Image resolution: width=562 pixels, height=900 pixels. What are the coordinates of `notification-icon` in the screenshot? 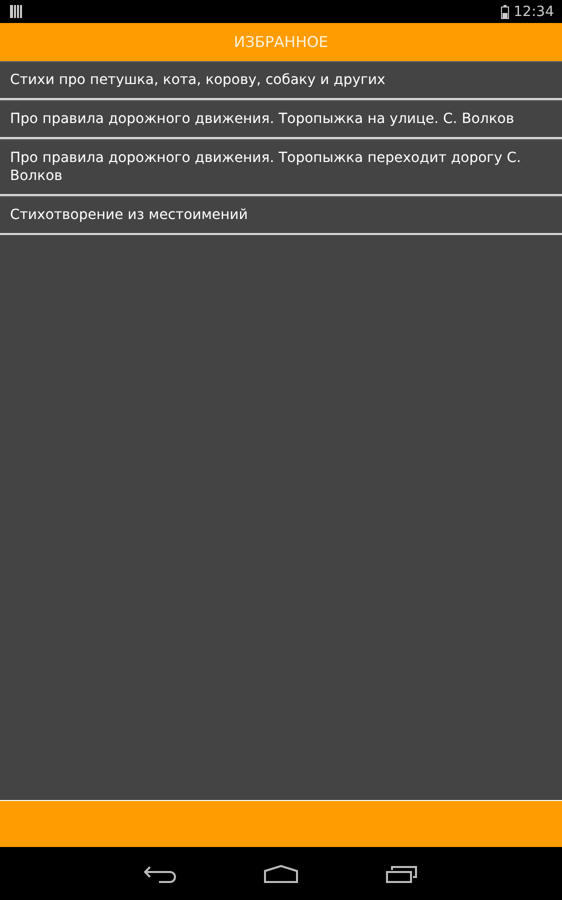 It's located at (16, 11).